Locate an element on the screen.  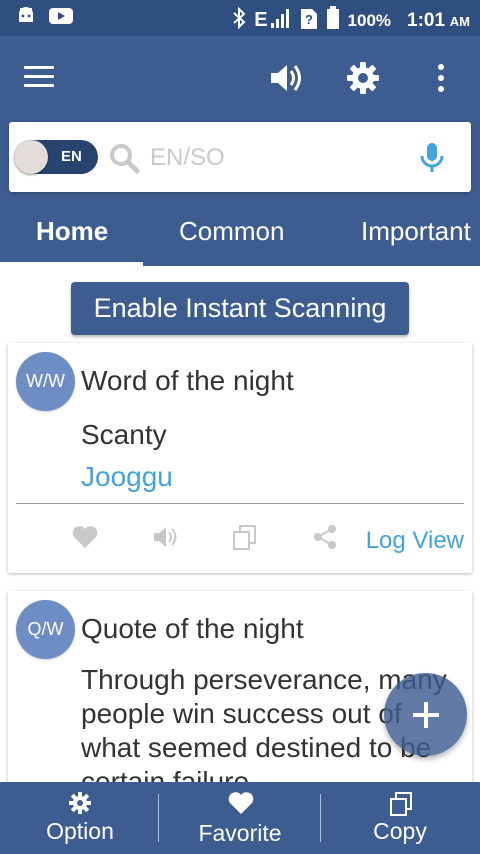
android-icon is located at coordinates (26, 18).